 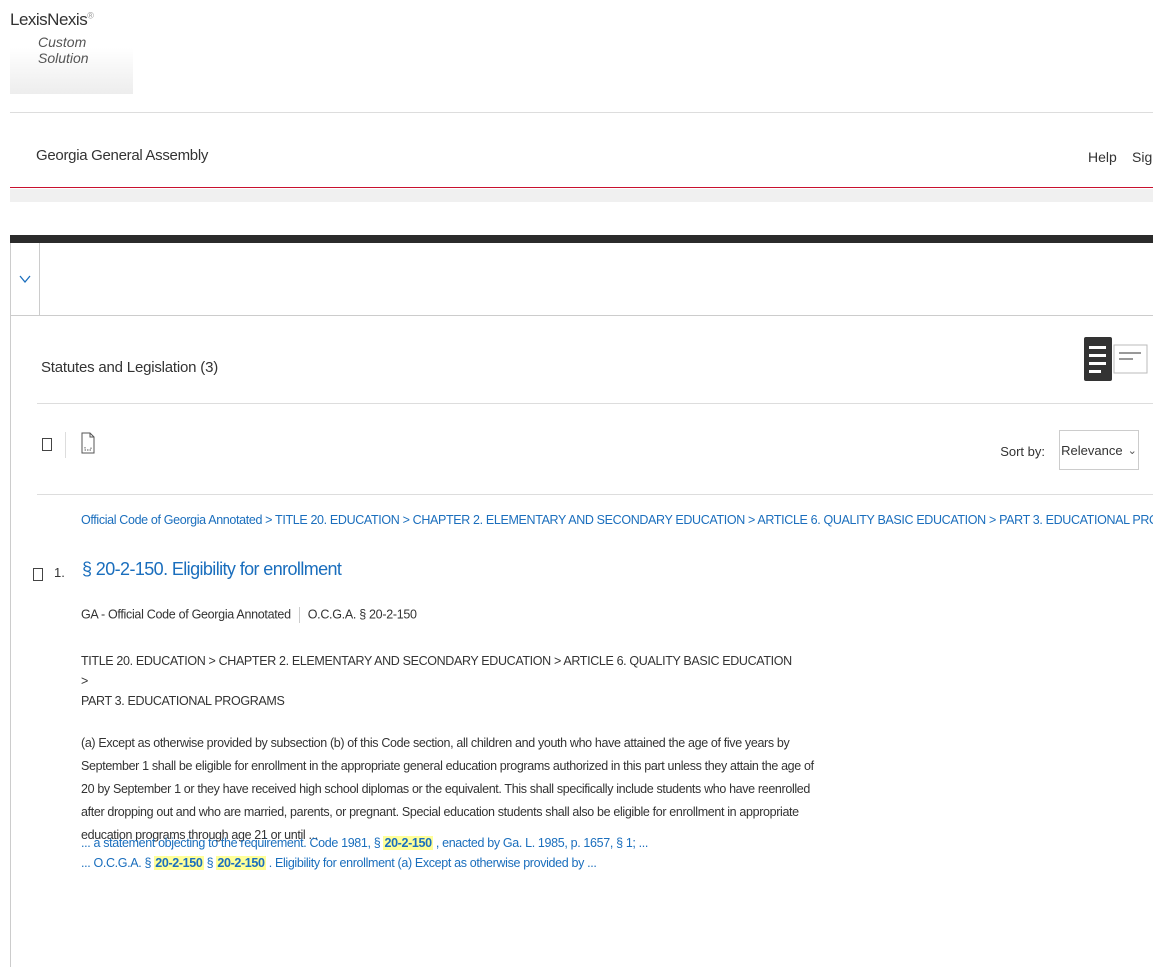 What do you see at coordinates (582, 449) in the screenshot?
I see `results-toolbar: Sort by: Relevance ⌄` at bounding box center [582, 449].